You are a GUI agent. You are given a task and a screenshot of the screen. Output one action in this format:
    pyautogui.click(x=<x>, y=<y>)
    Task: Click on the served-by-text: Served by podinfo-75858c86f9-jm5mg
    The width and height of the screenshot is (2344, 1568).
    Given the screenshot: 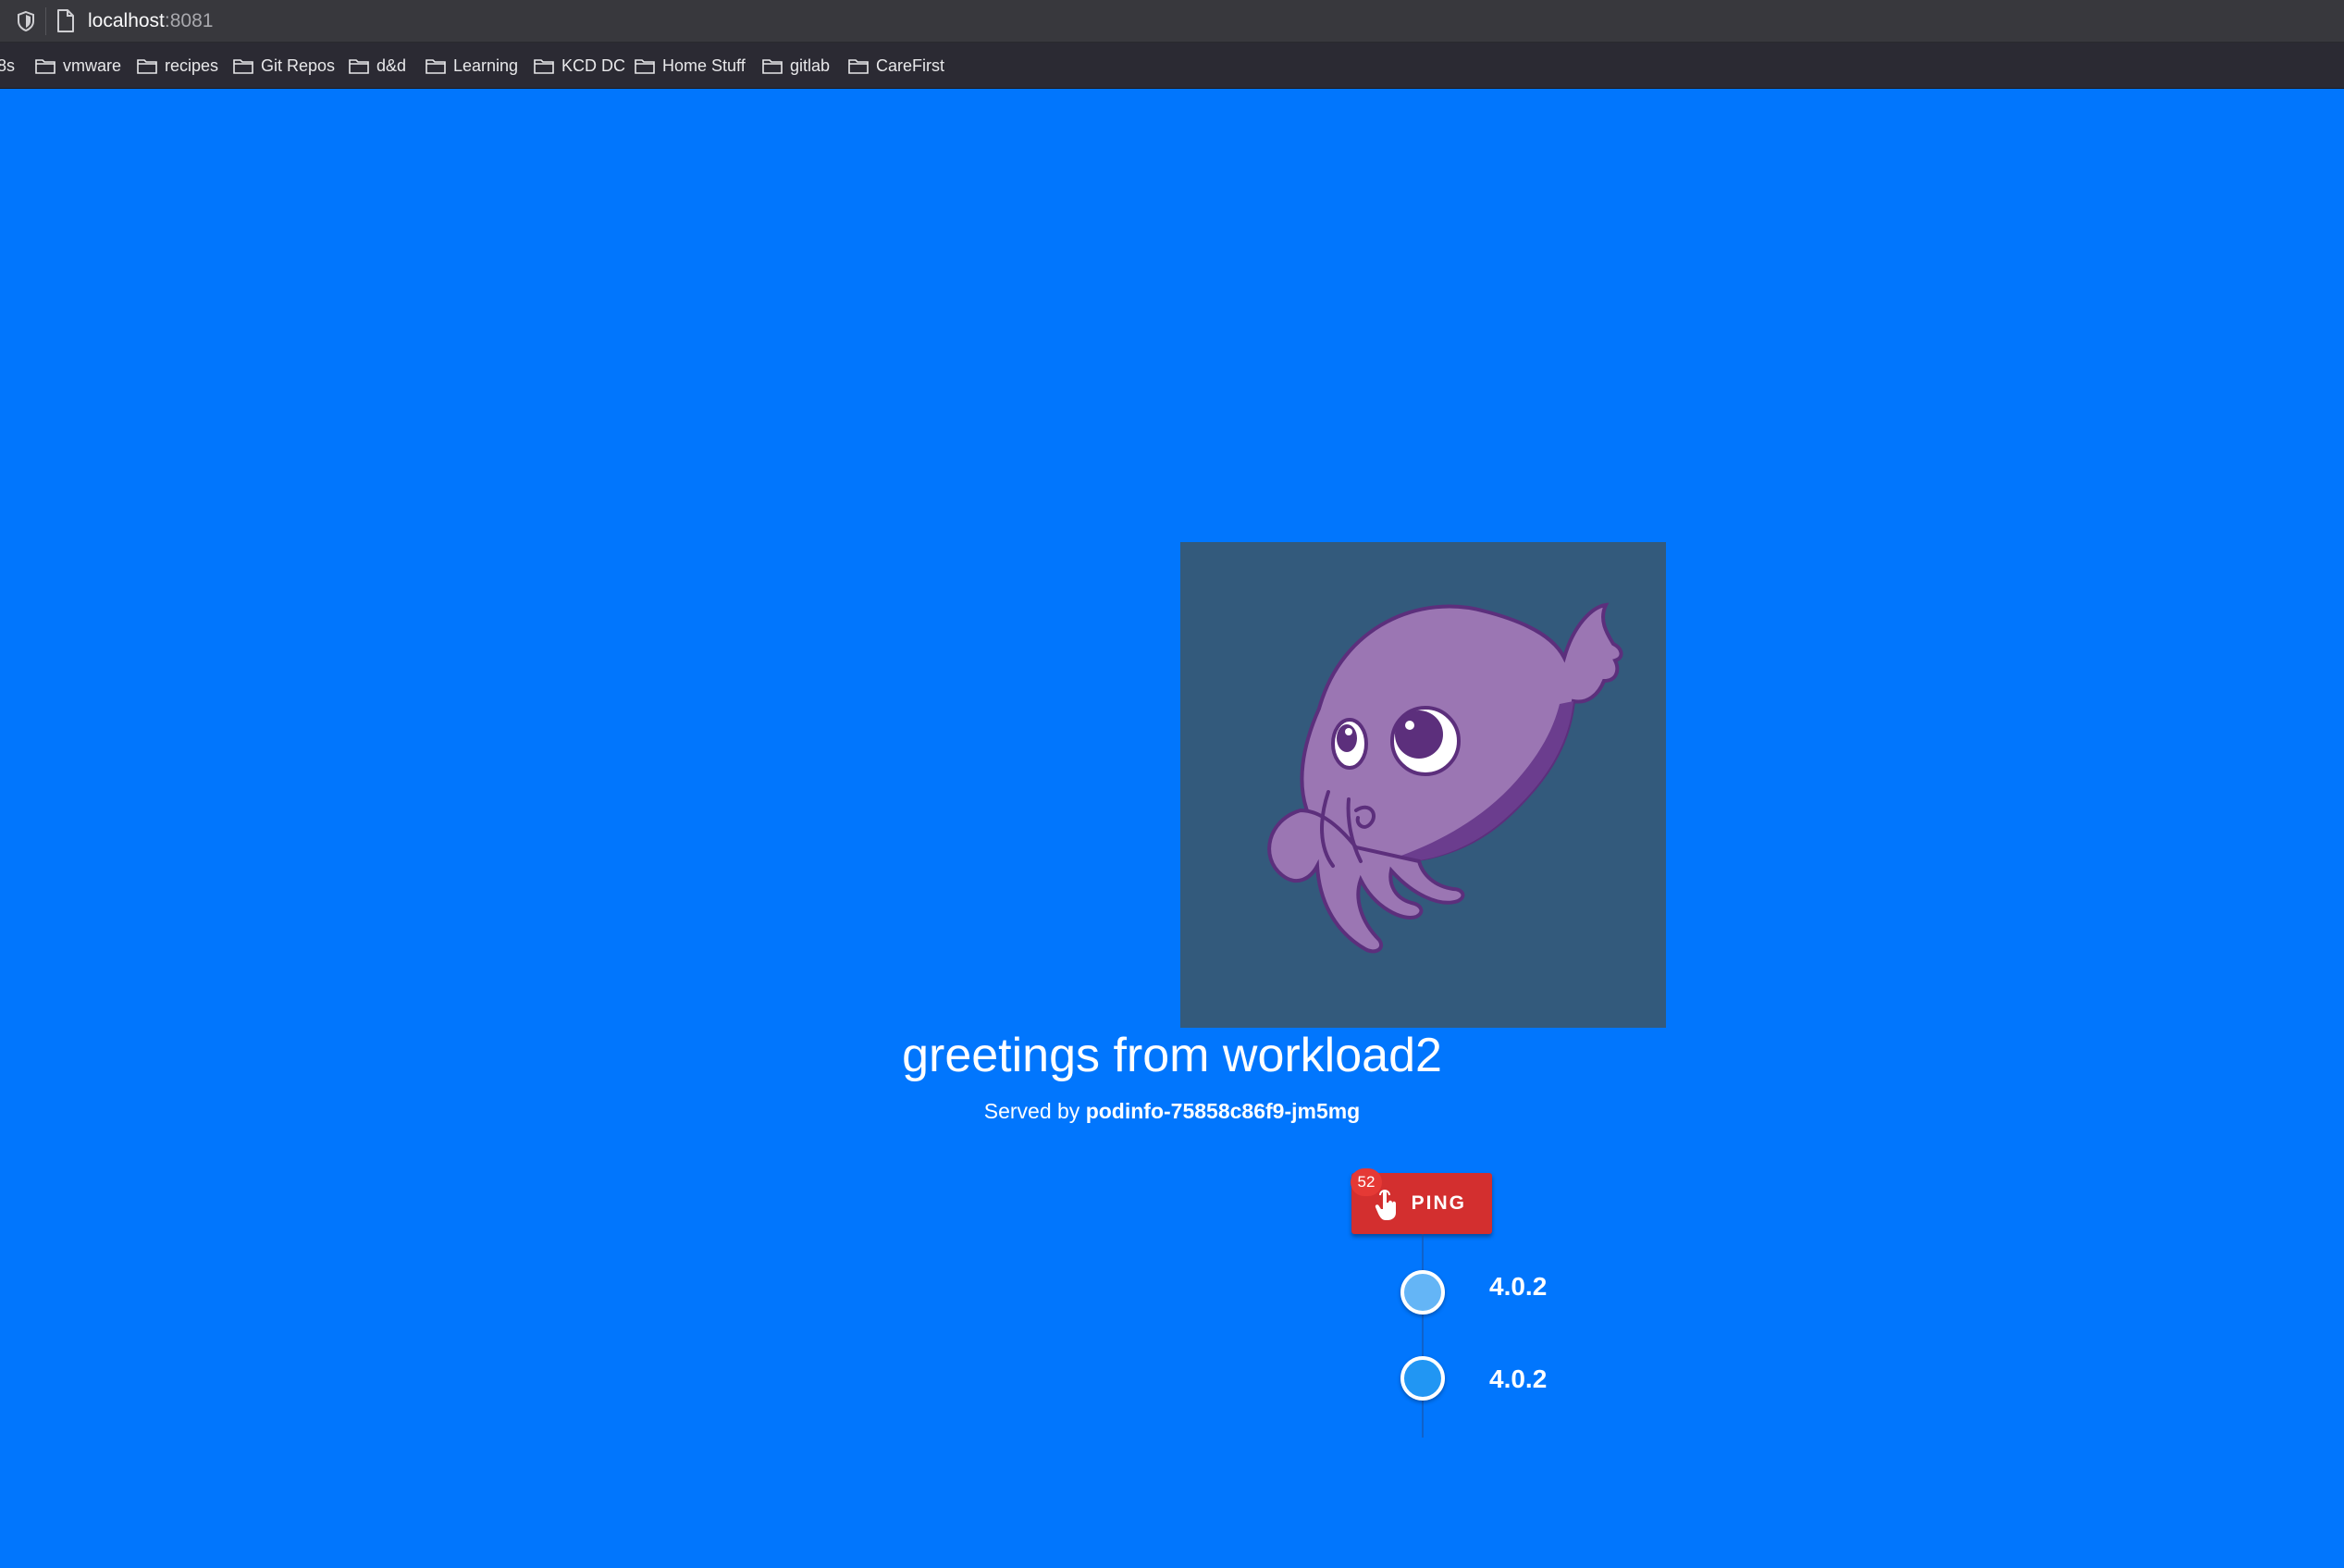 What is the action you would take?
    pyautogui.click(x=1172, y=1111)
    